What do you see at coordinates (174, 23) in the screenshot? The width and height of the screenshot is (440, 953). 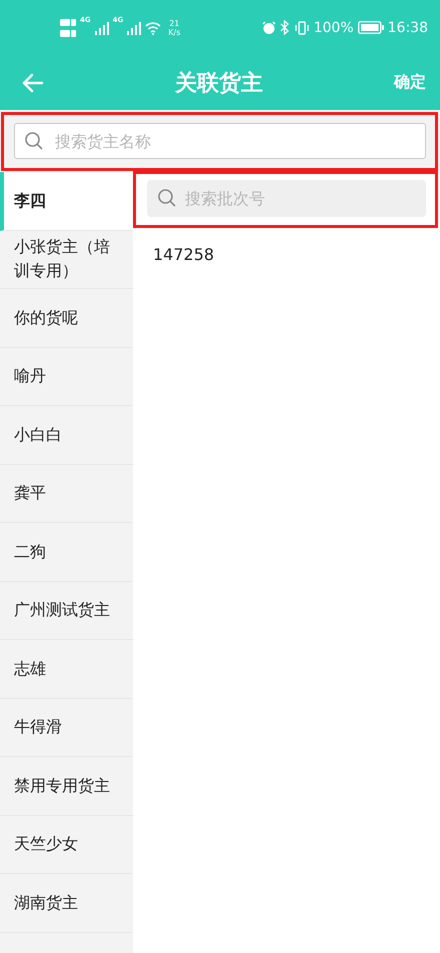 I see `speed-value: 21` at bounding box center [174, 23].